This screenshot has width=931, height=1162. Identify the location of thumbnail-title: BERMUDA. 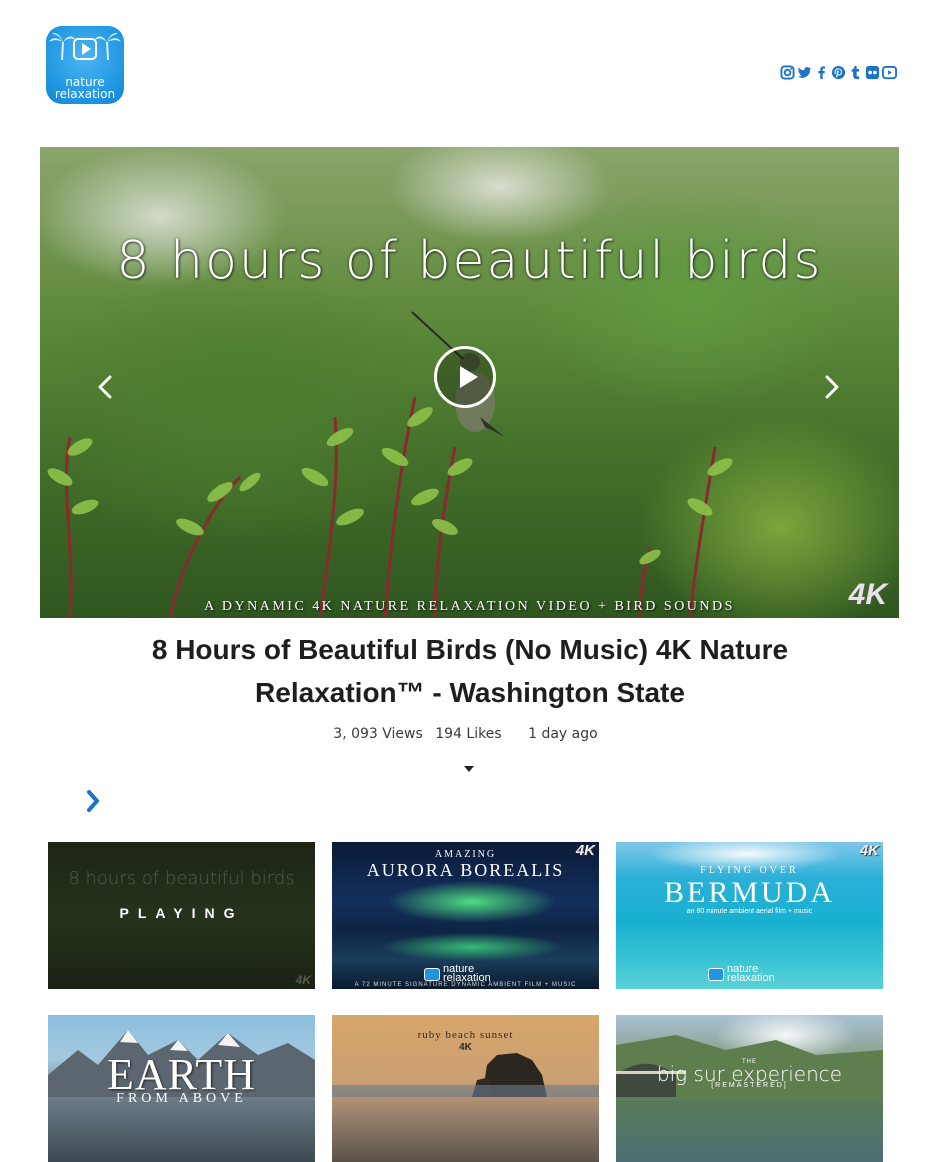
(749, 892).